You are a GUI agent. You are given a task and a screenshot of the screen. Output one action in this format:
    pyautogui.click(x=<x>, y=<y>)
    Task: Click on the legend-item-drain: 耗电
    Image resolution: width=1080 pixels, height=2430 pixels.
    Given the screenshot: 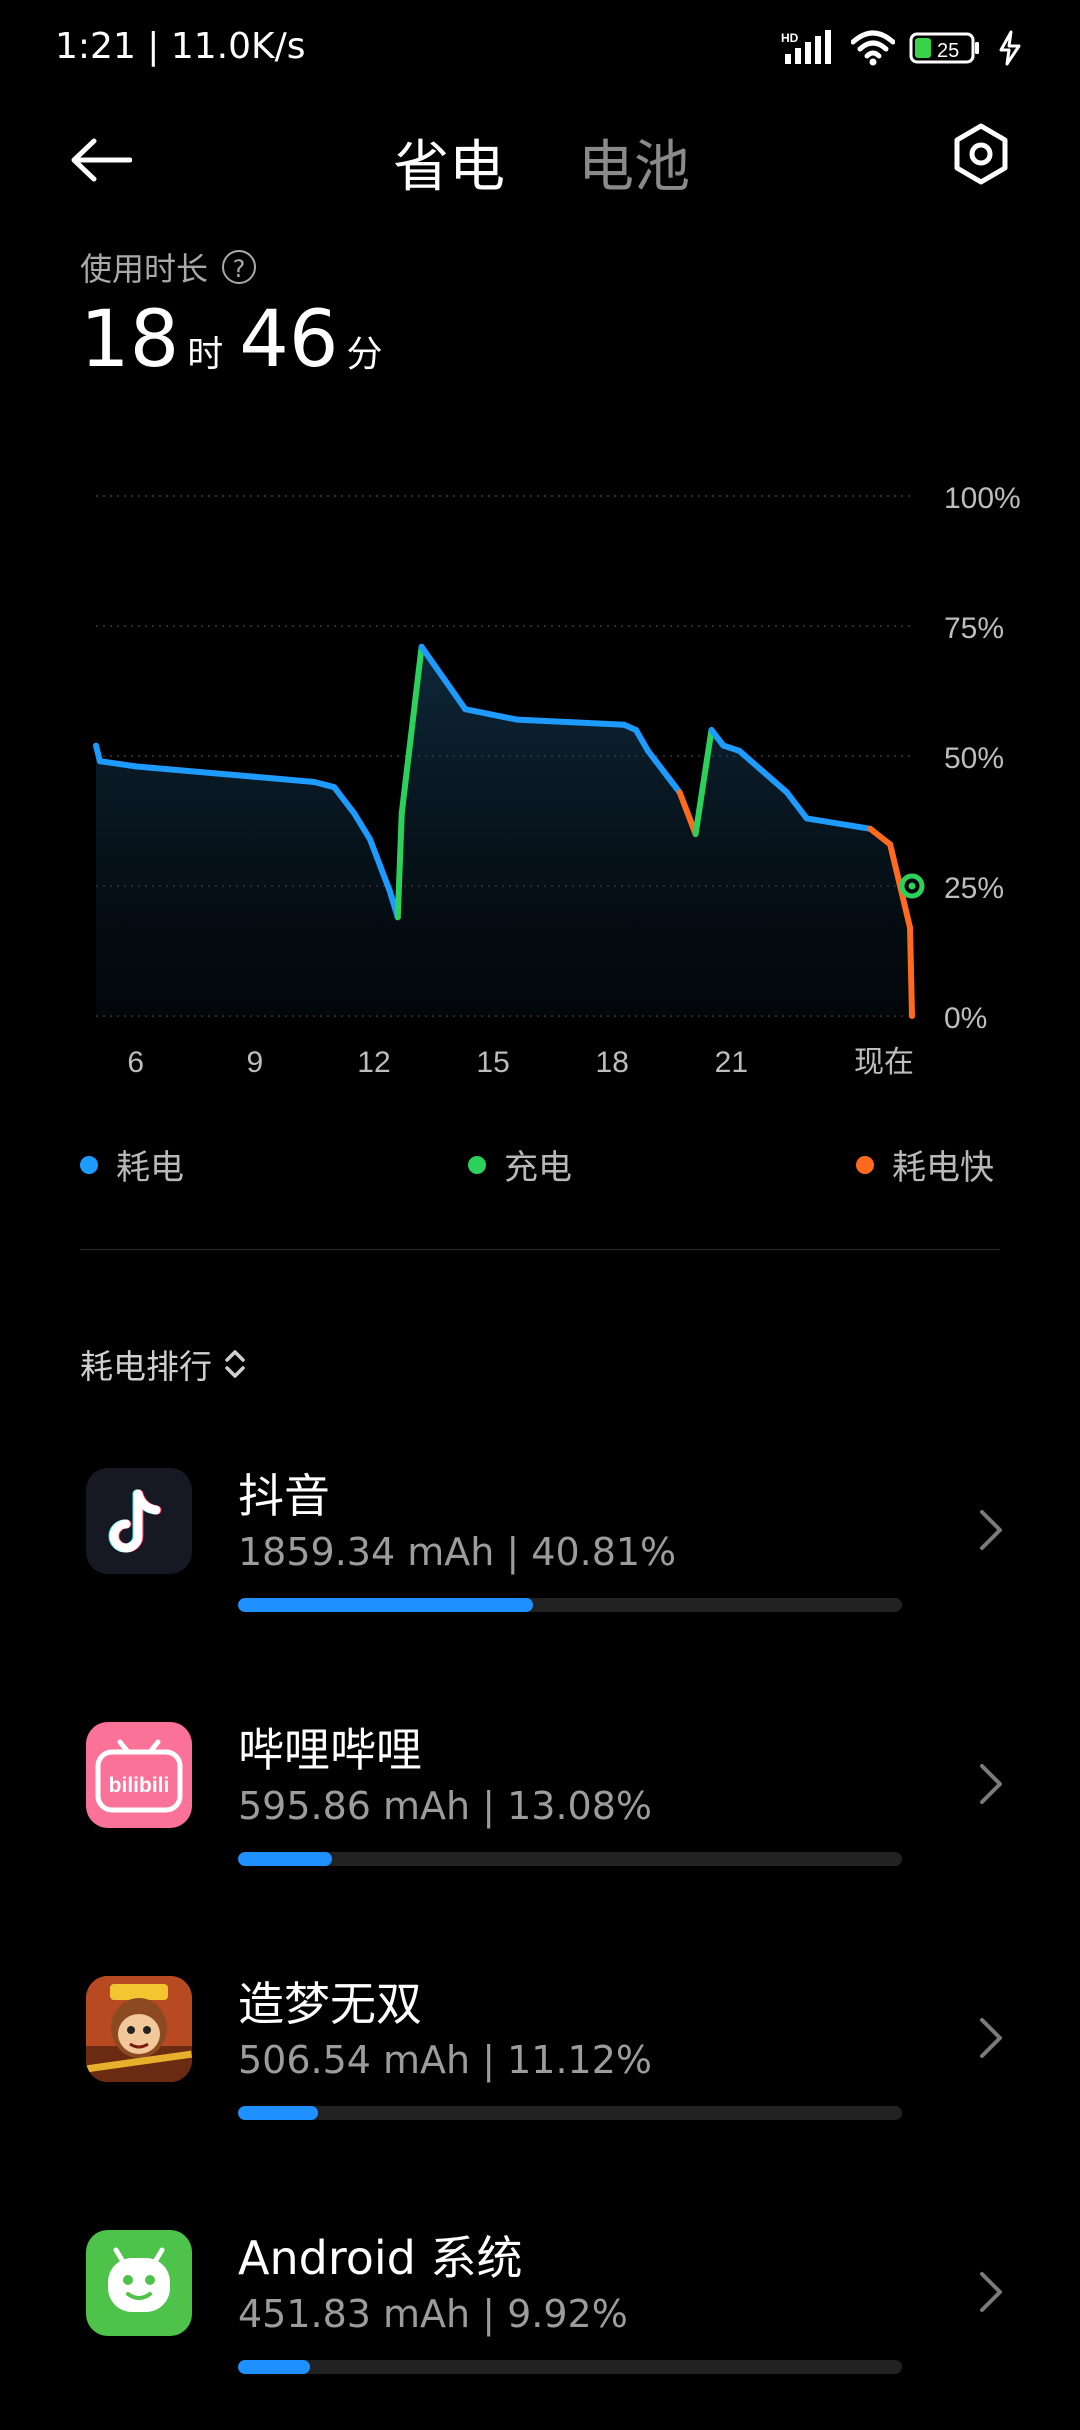 What is the action you would take?
    pyautogui.click(x=132, y=1164)
    